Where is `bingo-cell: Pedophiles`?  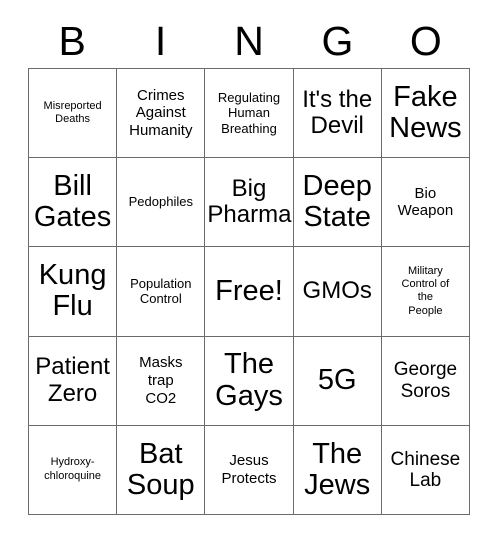 bingo-cell: Pedophiles is located at coordinates (161, 203).